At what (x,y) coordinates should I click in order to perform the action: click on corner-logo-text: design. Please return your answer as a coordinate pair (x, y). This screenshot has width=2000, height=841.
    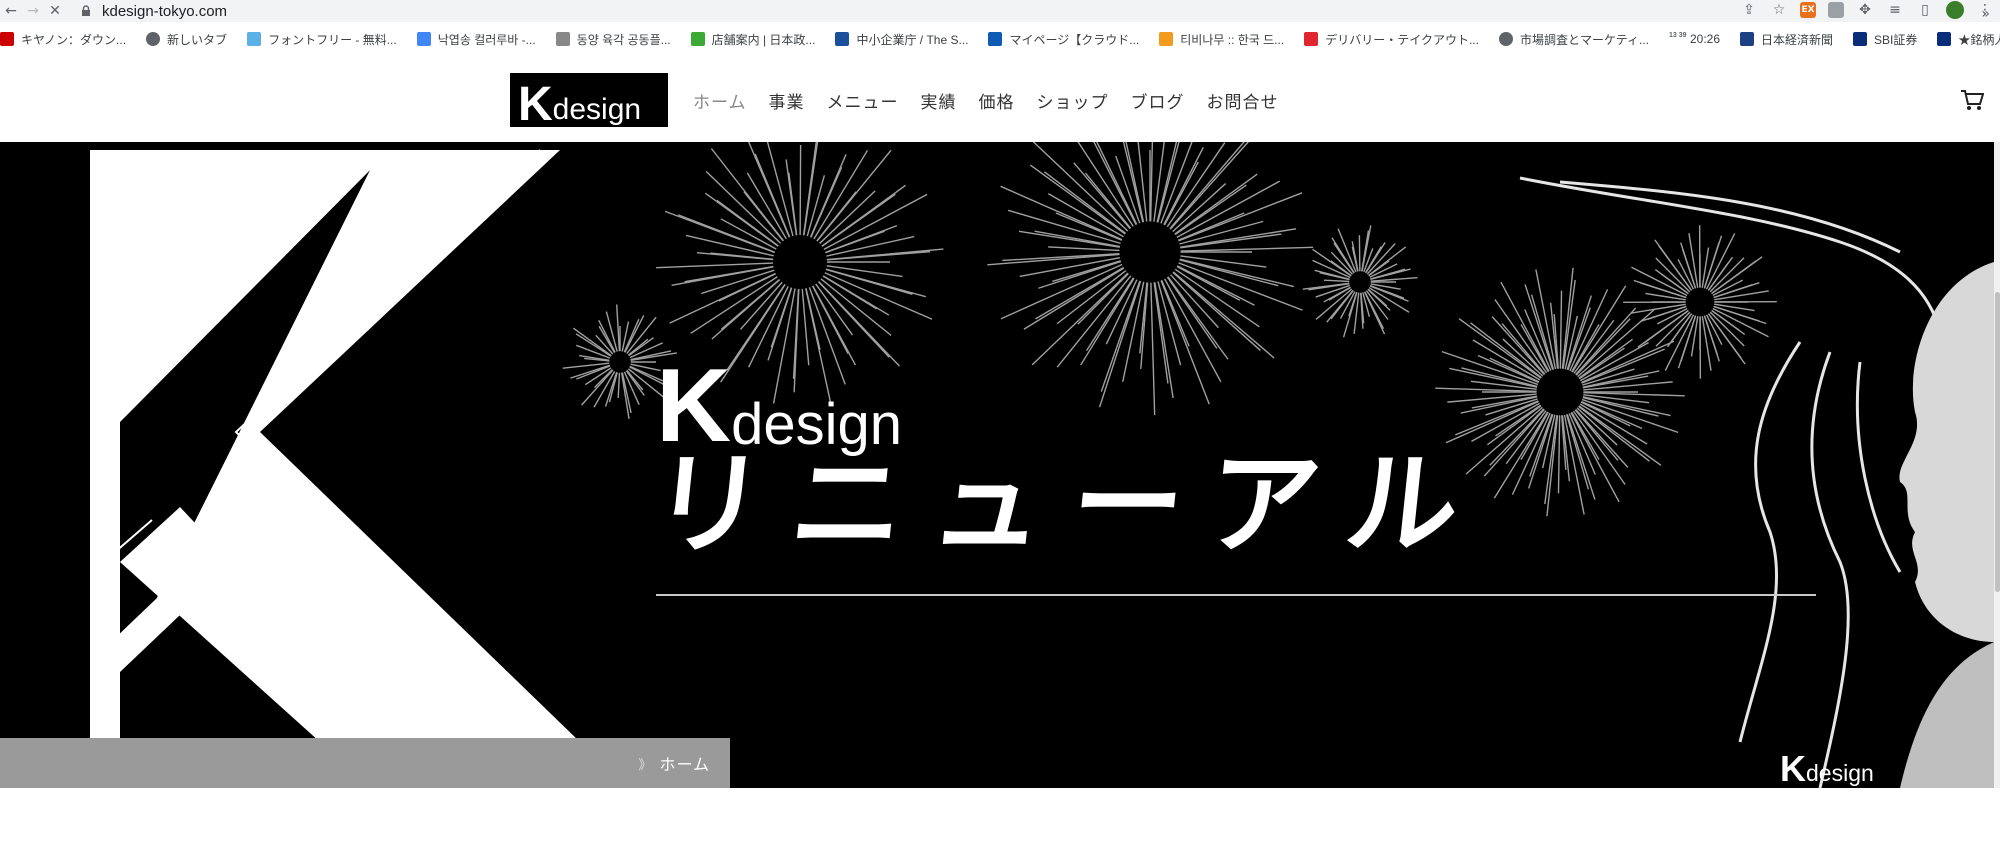
    Looking at the image, I should click on (1840, 773).